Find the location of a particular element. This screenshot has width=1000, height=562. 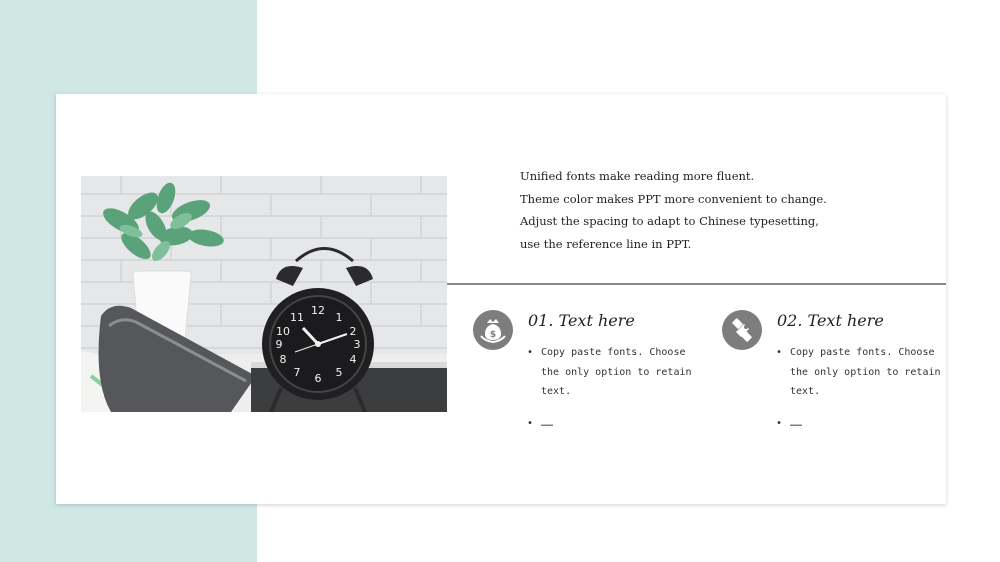

intro-line: Unified fonts make reading more fluent. is located at coordinates (637, 176).